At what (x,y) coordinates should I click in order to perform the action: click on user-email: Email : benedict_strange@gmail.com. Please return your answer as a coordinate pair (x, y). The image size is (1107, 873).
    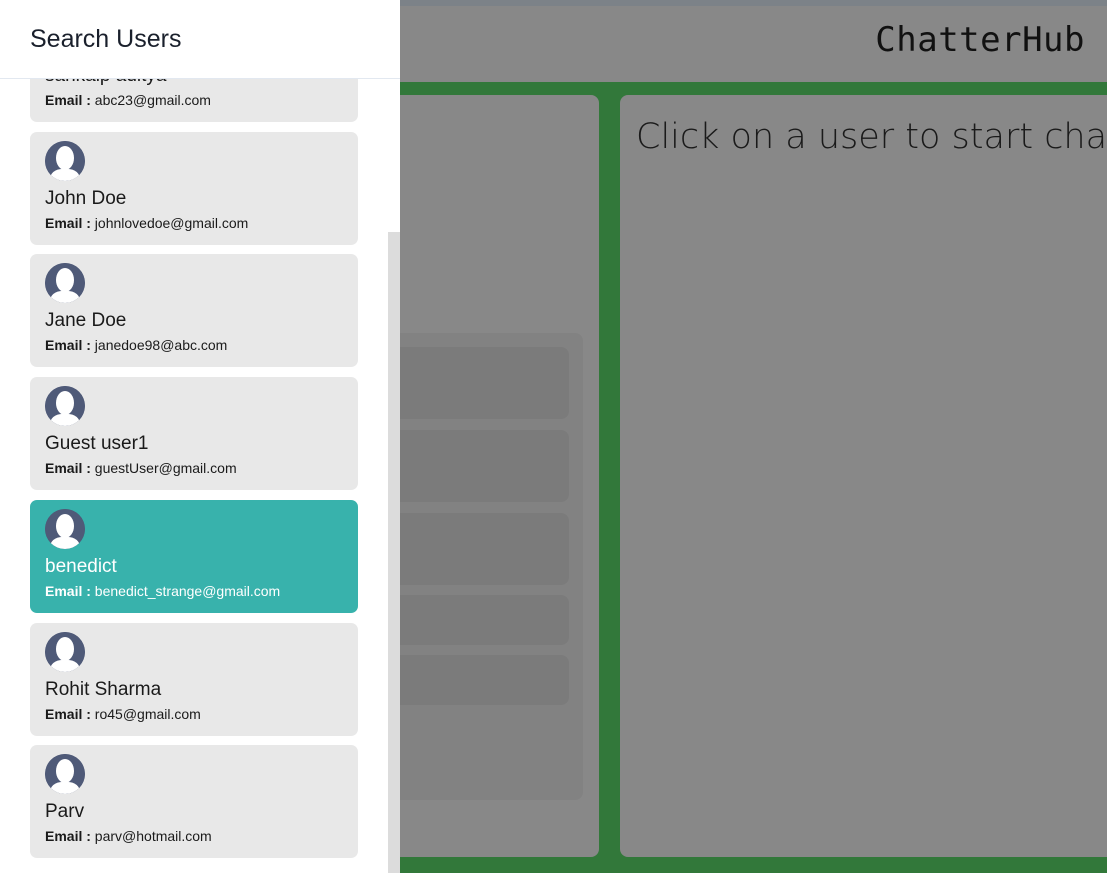
    Looking at the image, I should click on (162, 591).